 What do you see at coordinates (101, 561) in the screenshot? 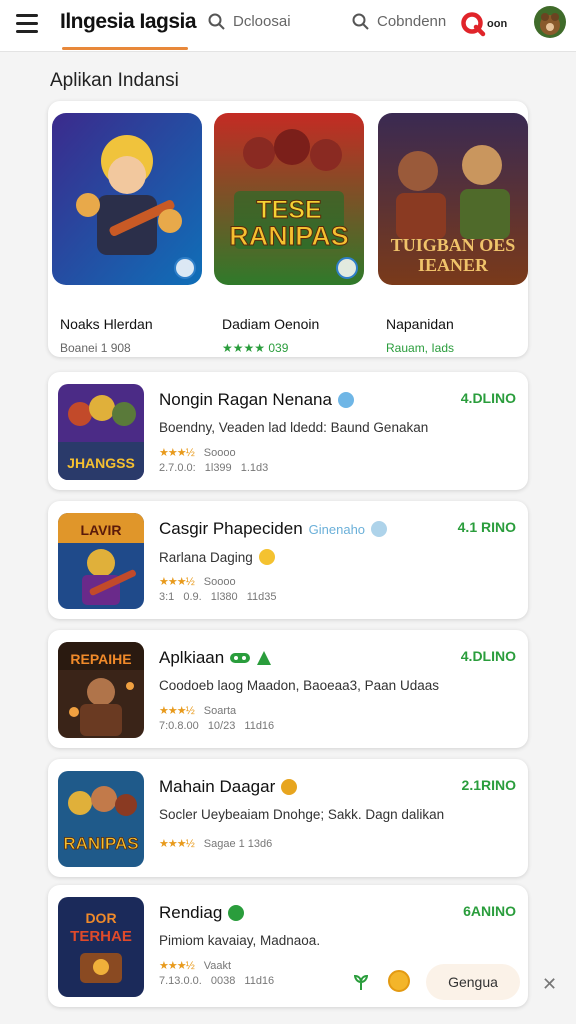
I see `app-thumbnail: LAVIR` at bounding box center [101, 561].